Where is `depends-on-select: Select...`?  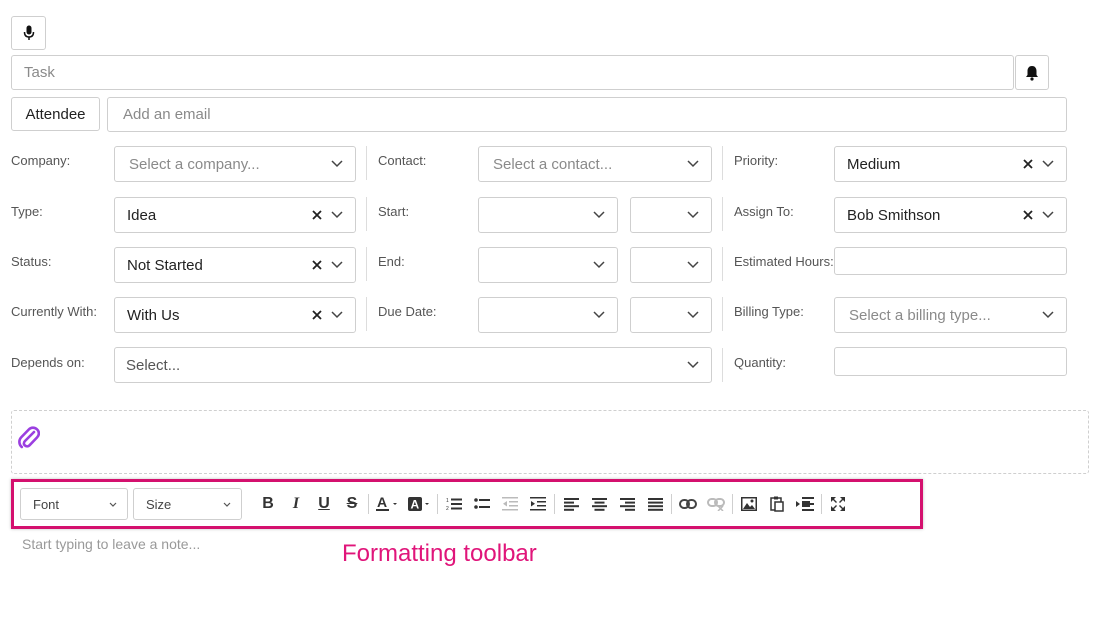
depends-on-select: Select... is located at coordinates (413, 365).